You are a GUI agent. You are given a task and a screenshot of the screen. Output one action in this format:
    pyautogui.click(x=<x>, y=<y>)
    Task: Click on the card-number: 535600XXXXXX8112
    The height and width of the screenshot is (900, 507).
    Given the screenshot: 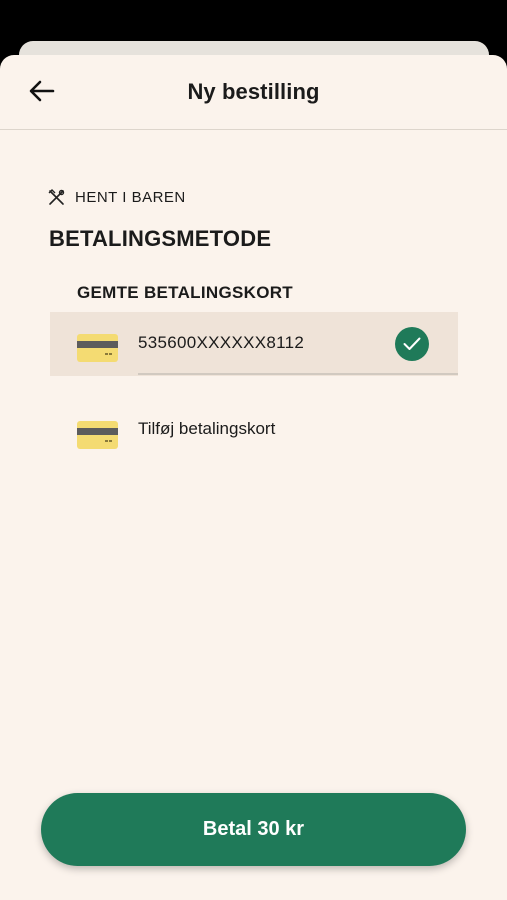 What is the action you would take?
    pyautogui.click(x=221, y=342)
    